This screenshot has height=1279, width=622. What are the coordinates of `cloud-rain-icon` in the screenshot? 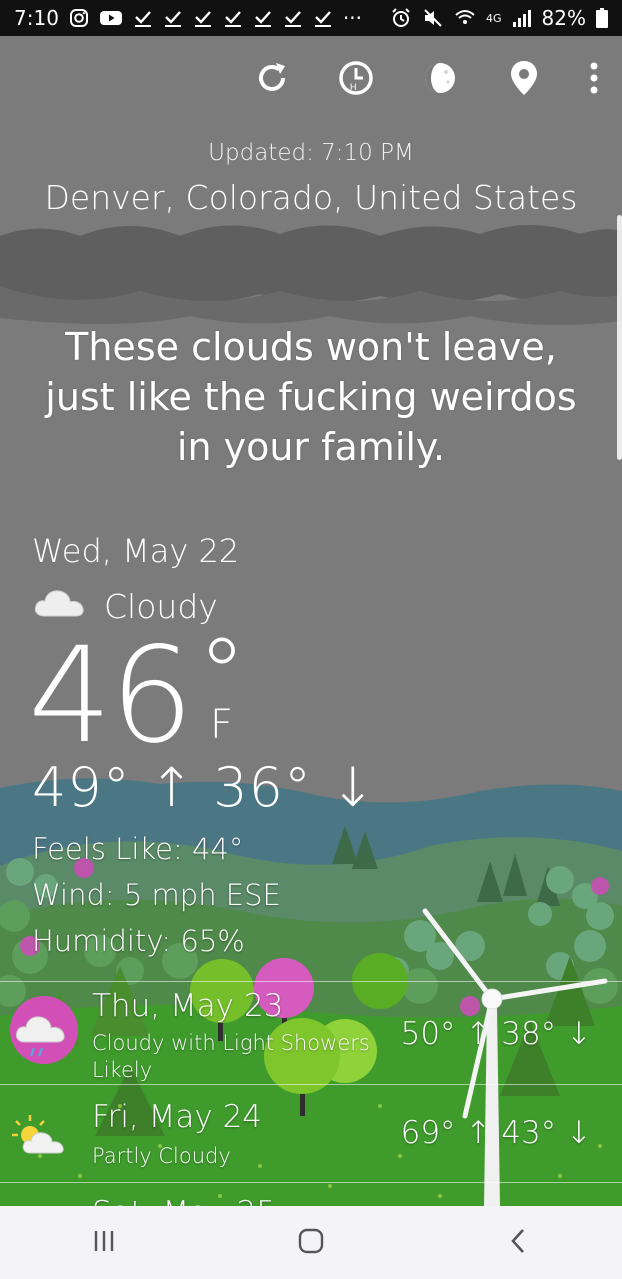 It's located at (46, 1030).